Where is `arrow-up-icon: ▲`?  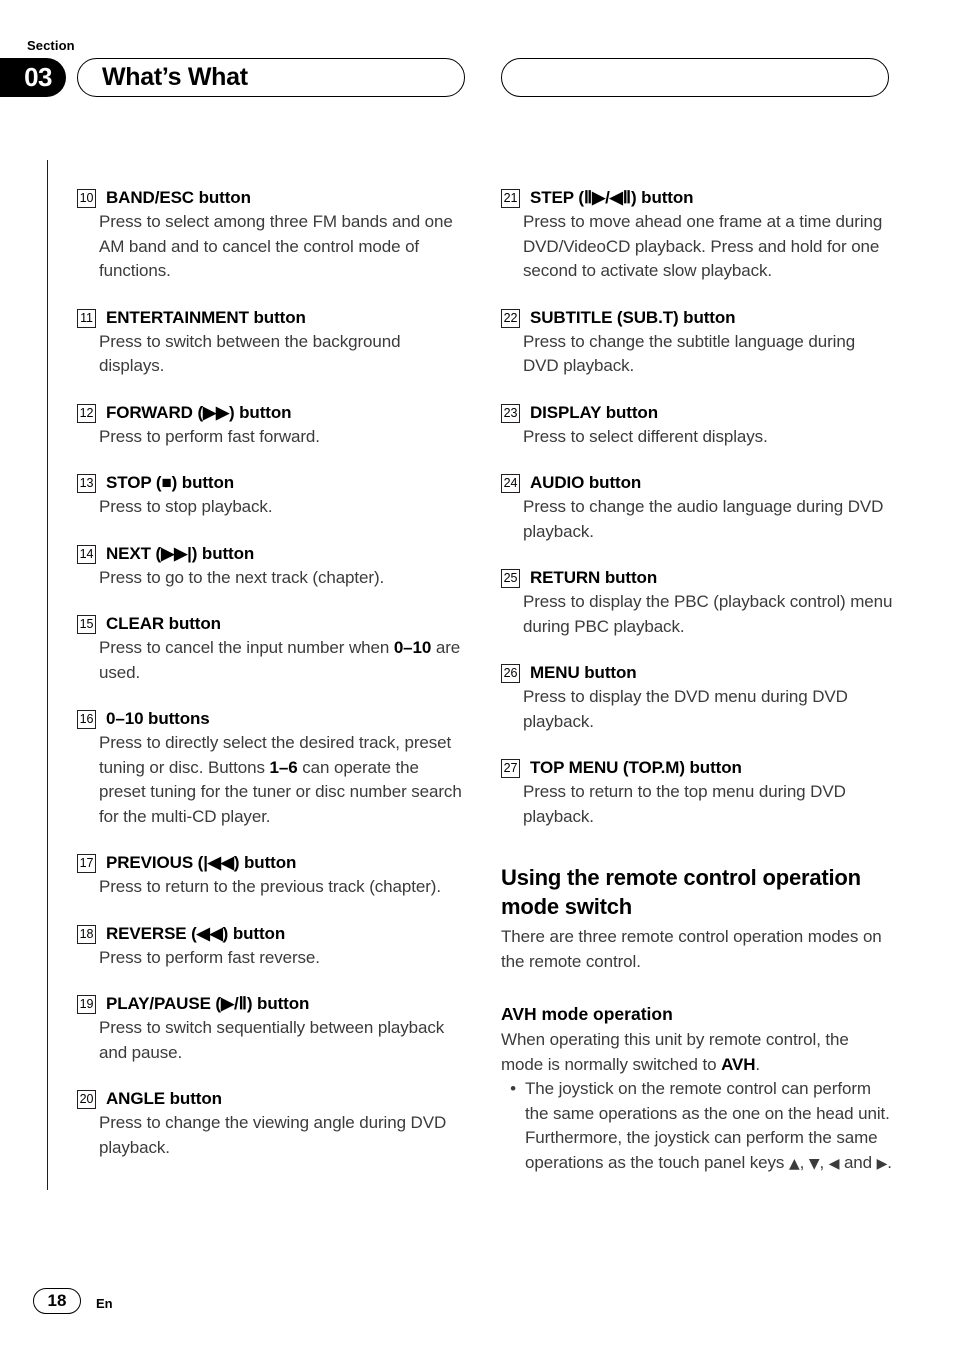
arrow-up-icon: ▲ is located at coordinates (794, 1163).